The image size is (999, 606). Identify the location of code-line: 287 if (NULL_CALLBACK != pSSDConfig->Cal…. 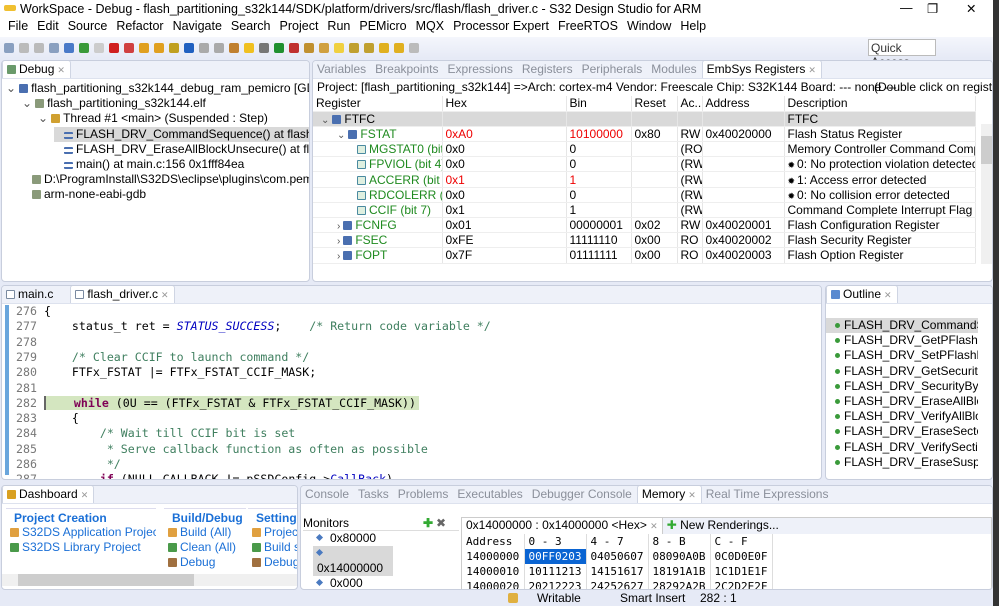
(418, 475).